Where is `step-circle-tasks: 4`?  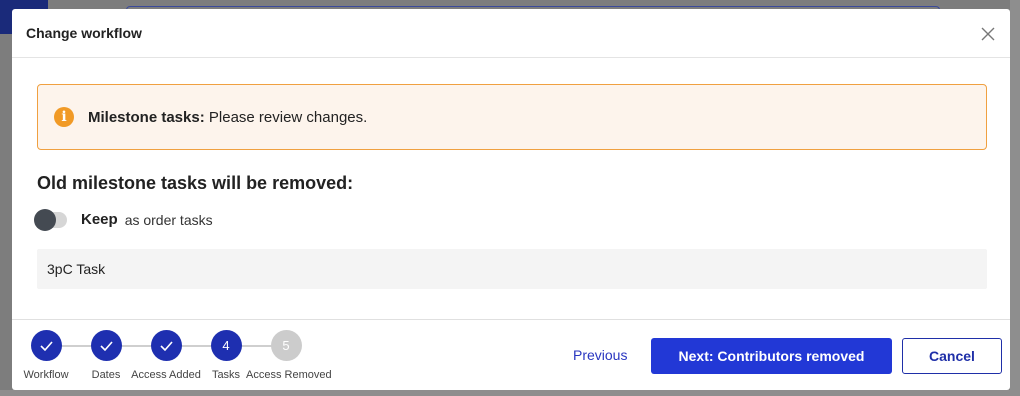
step-circle-tasks: 4 is located at coordinates (226, 345).